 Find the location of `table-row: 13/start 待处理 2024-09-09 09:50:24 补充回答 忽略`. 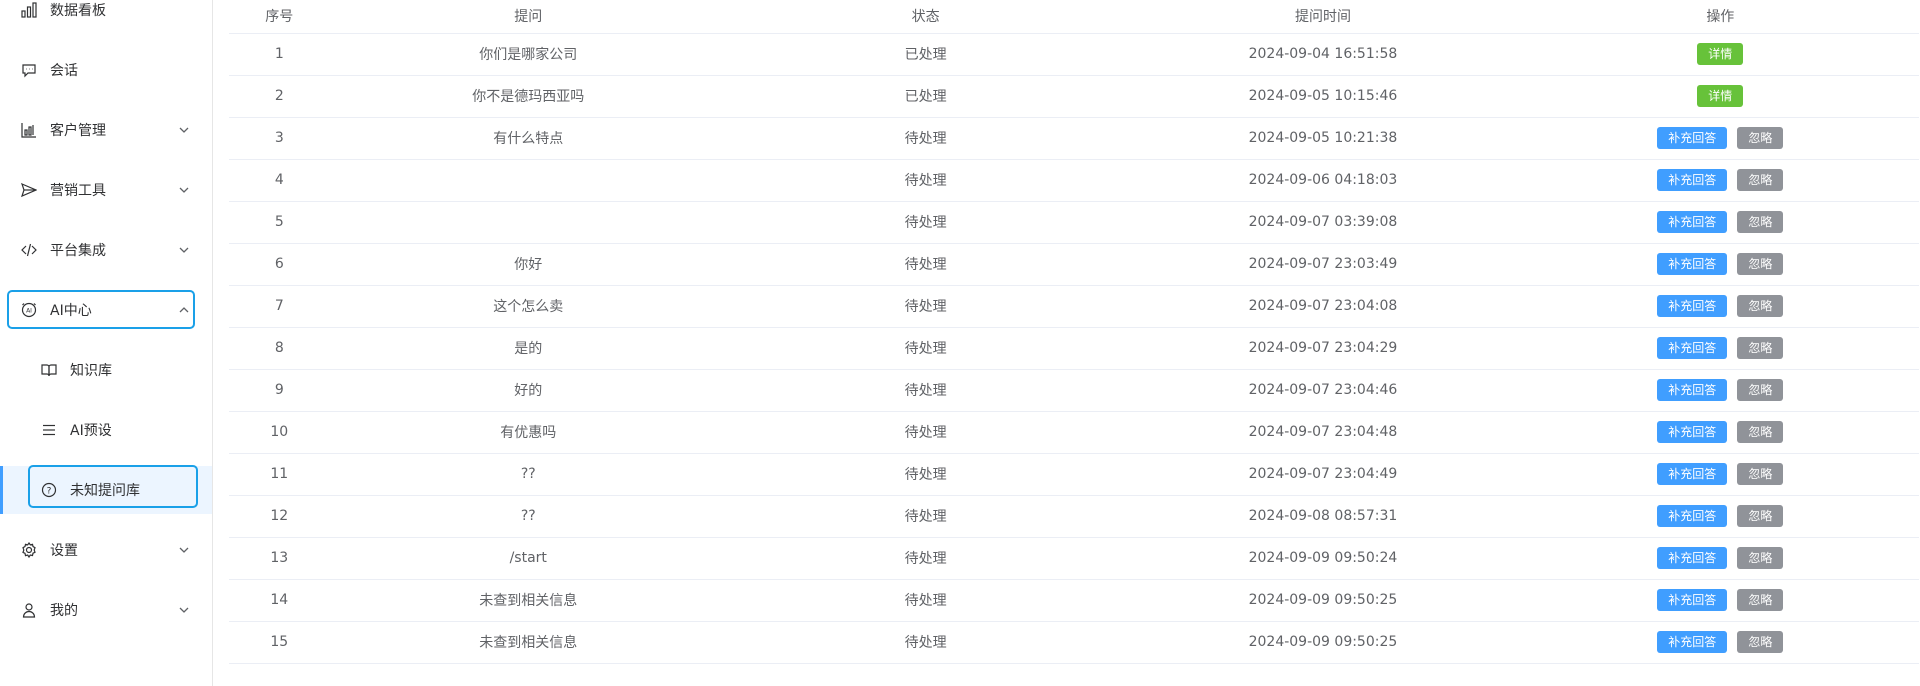

table-row: 13/start 待处理 2024-09-09 09:50:24 补充回答 忽略 is located at coordinates (1074, 558).